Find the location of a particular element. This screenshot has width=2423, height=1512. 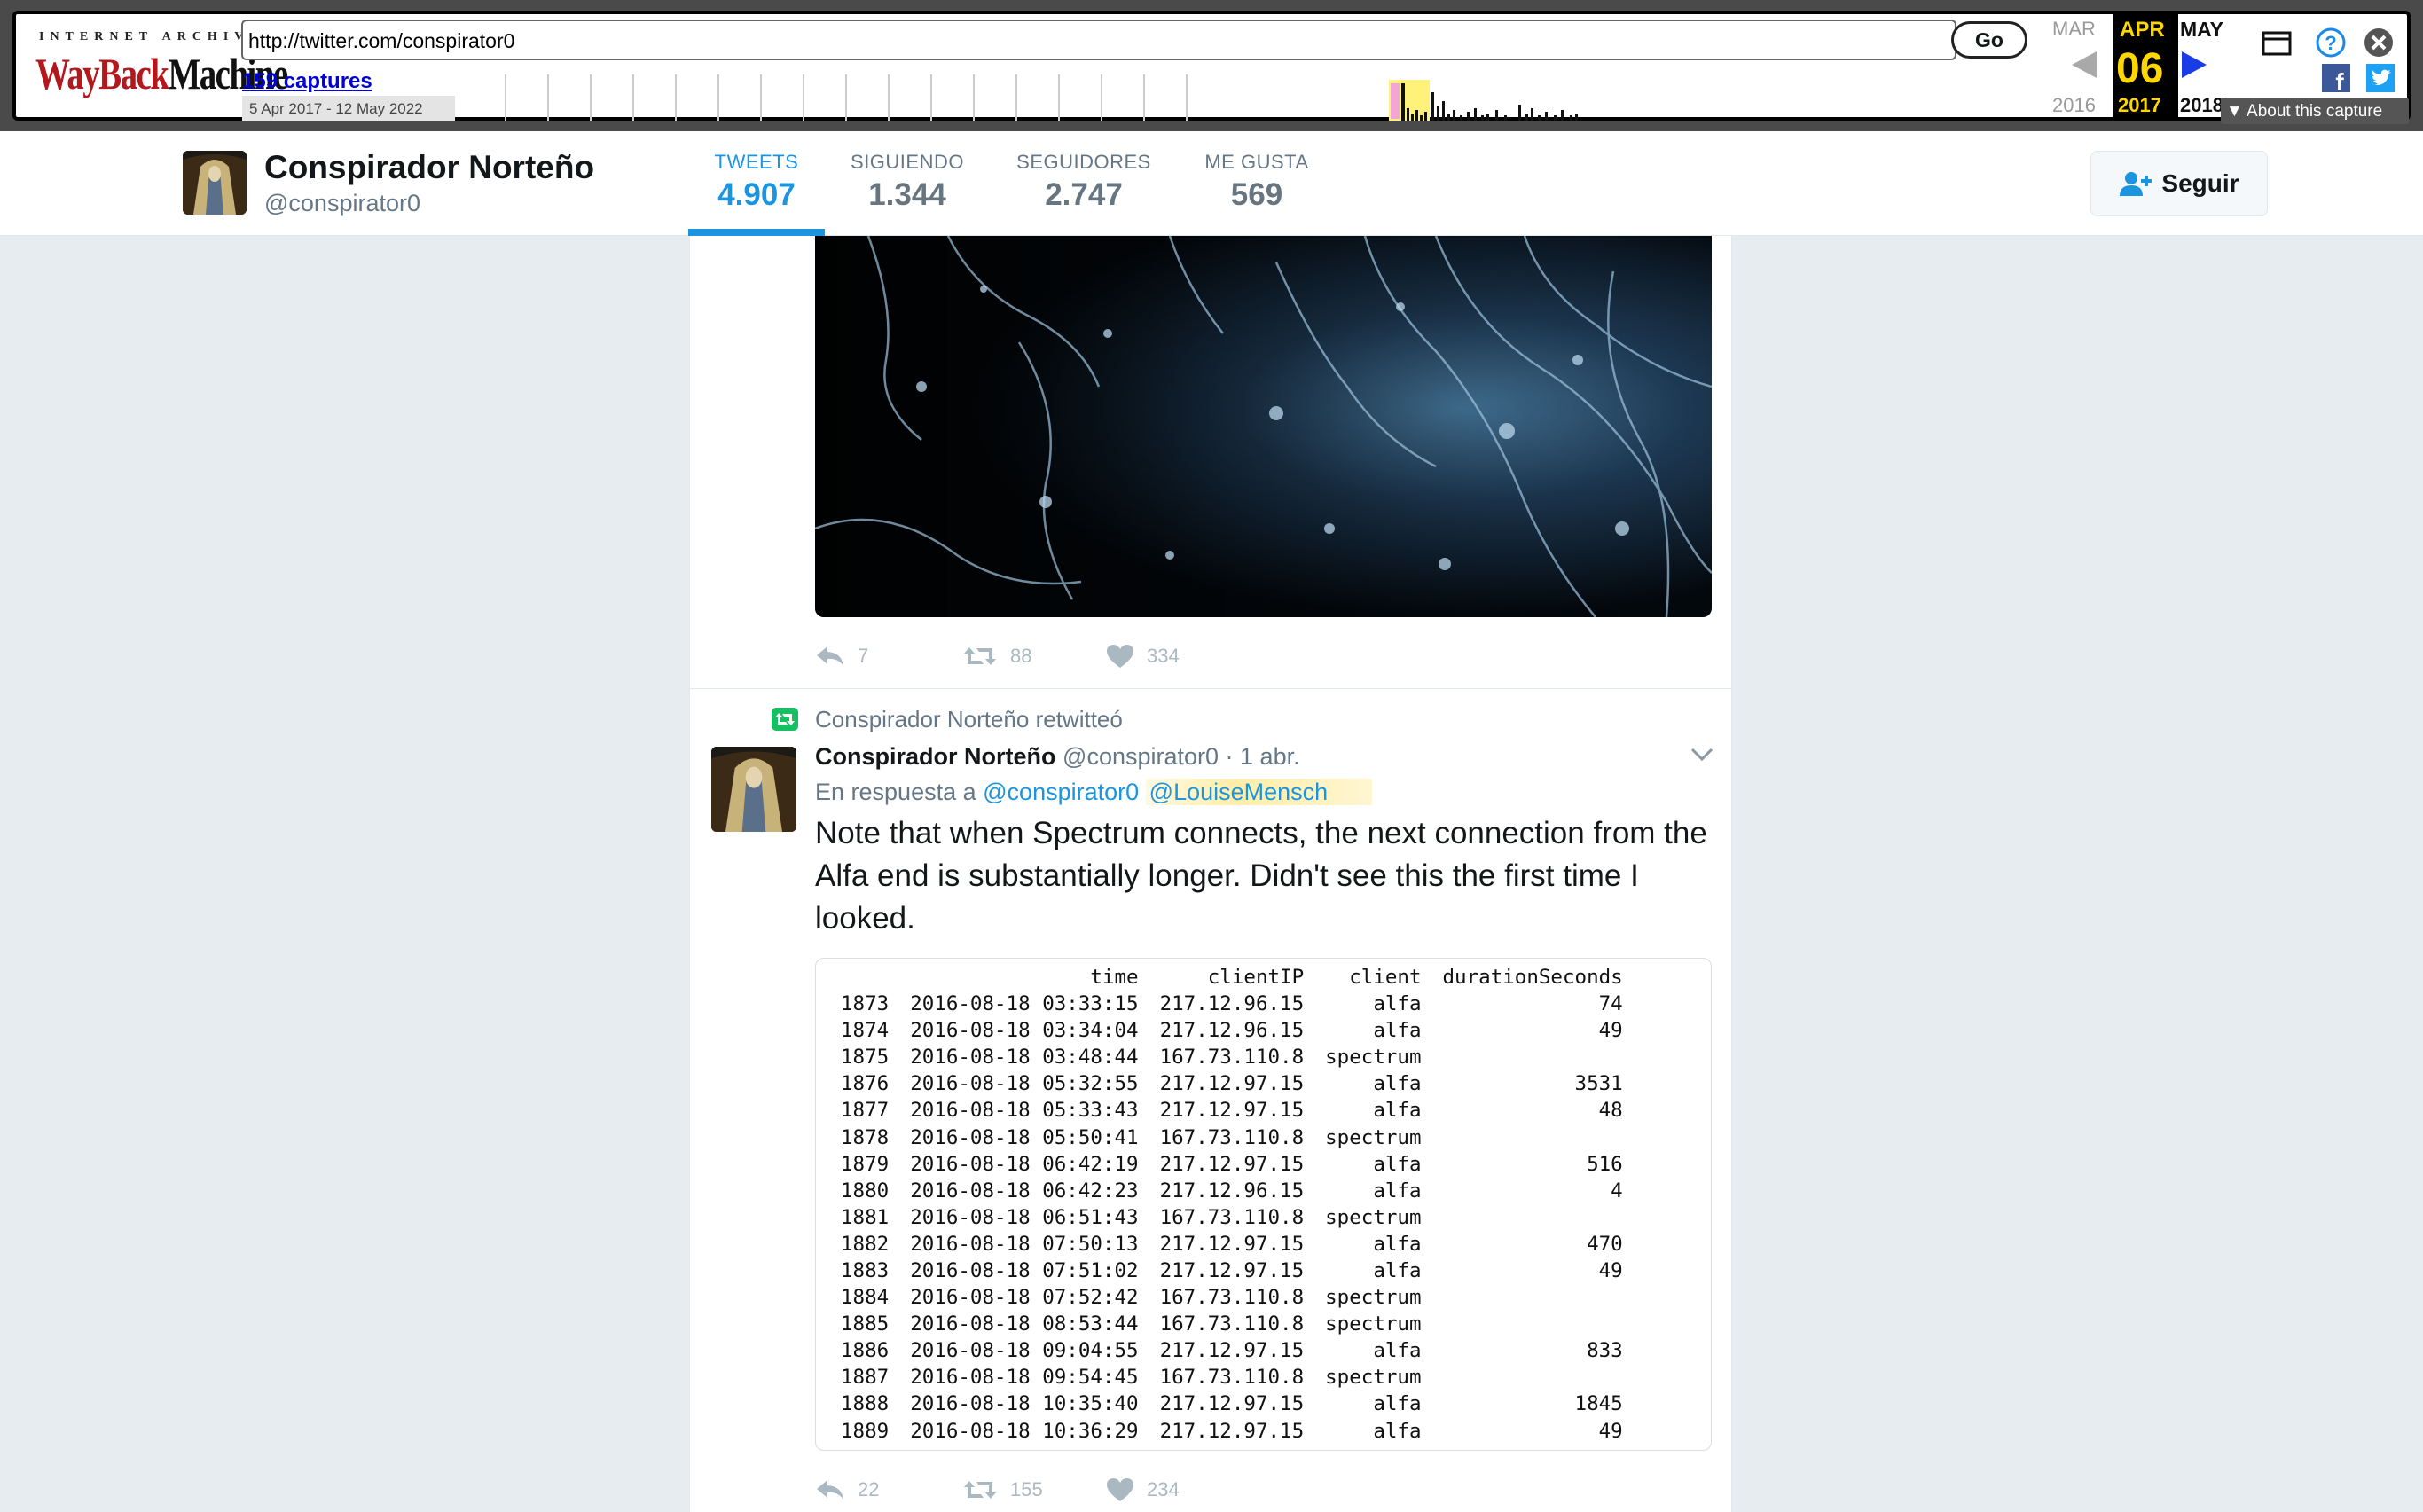

table-cell: 2016-08-18 09:04:55 is located at coordinates (1024, 1351).